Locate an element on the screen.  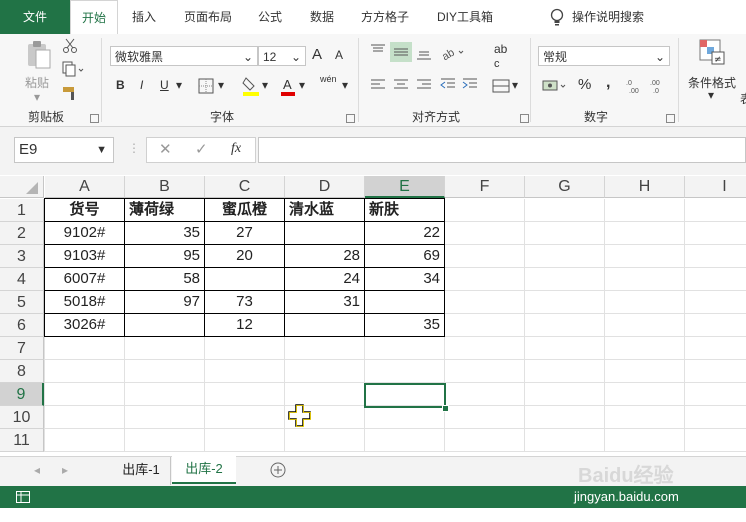
table-cell: 9102# is located at coordinates (84, 233).